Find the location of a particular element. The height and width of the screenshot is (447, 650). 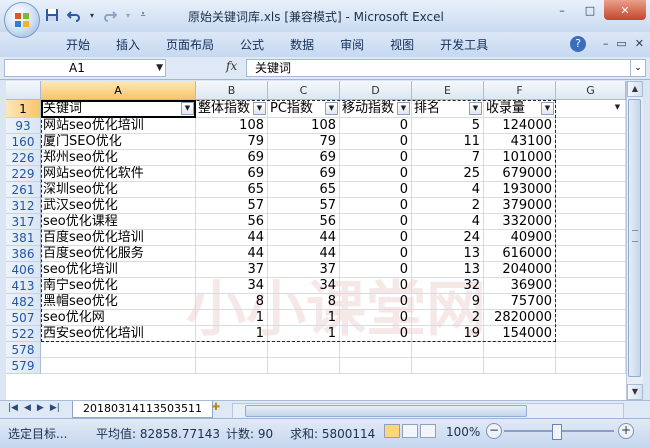

keyword-cell: 百度seo优化服务 is located at coordinates (118, 254).